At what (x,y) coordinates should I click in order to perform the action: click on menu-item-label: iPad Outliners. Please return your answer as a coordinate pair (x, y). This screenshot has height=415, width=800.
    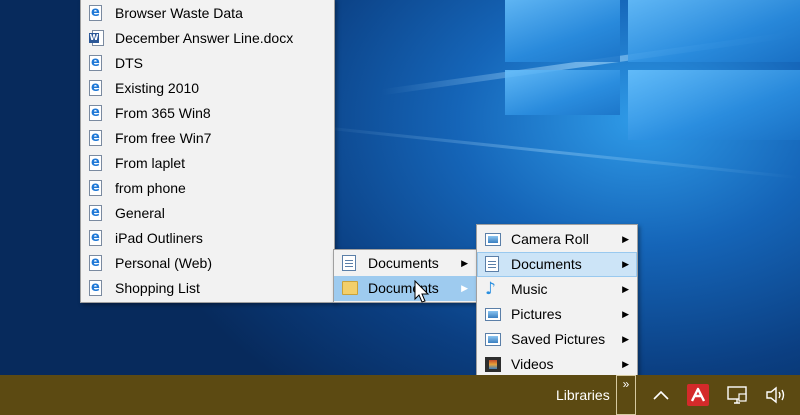
    Looking at the image, I should click on (159, 238).